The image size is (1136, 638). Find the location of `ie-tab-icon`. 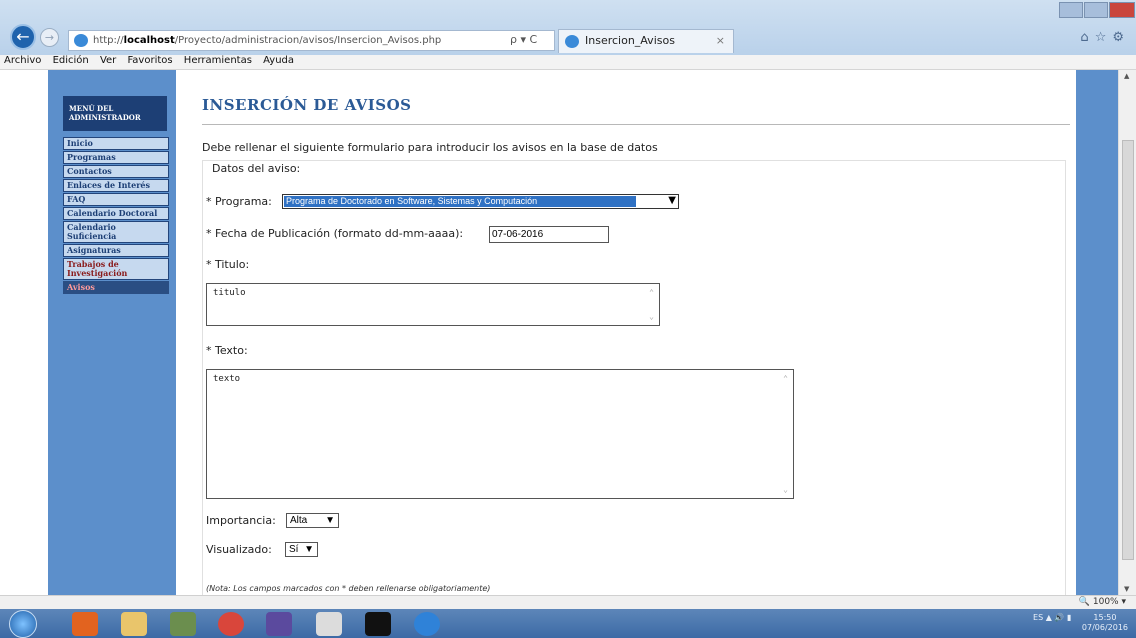

ie-tab-icon is located at coordinates (572, 41).